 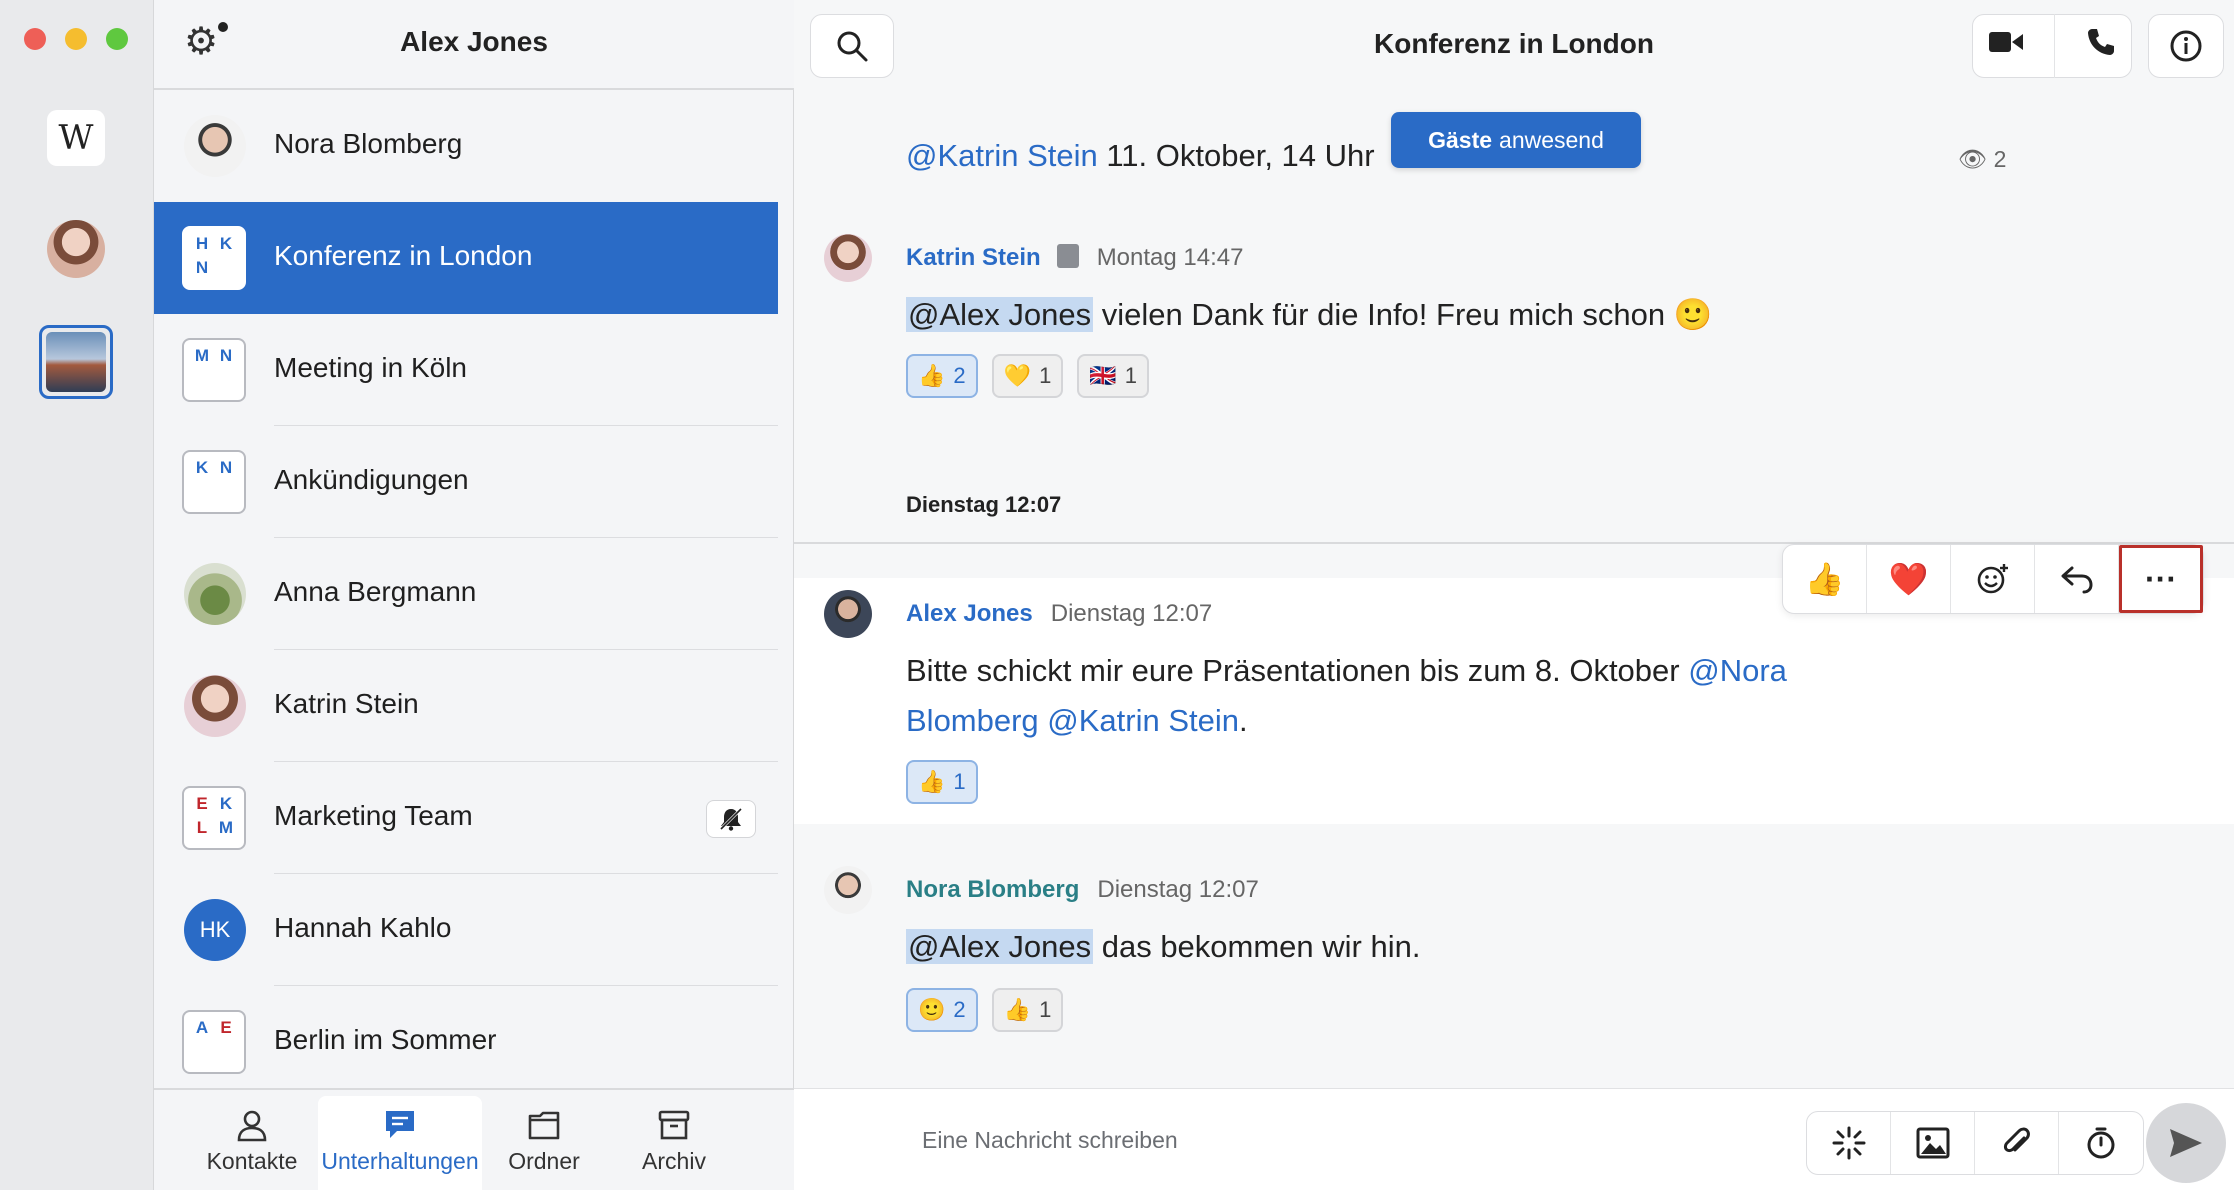 What do you see at coordinates (1050, 1140) in the screenshot?
I see `message-input: Eine Nachricht schreiben` at bounding box center [1050, 1140].